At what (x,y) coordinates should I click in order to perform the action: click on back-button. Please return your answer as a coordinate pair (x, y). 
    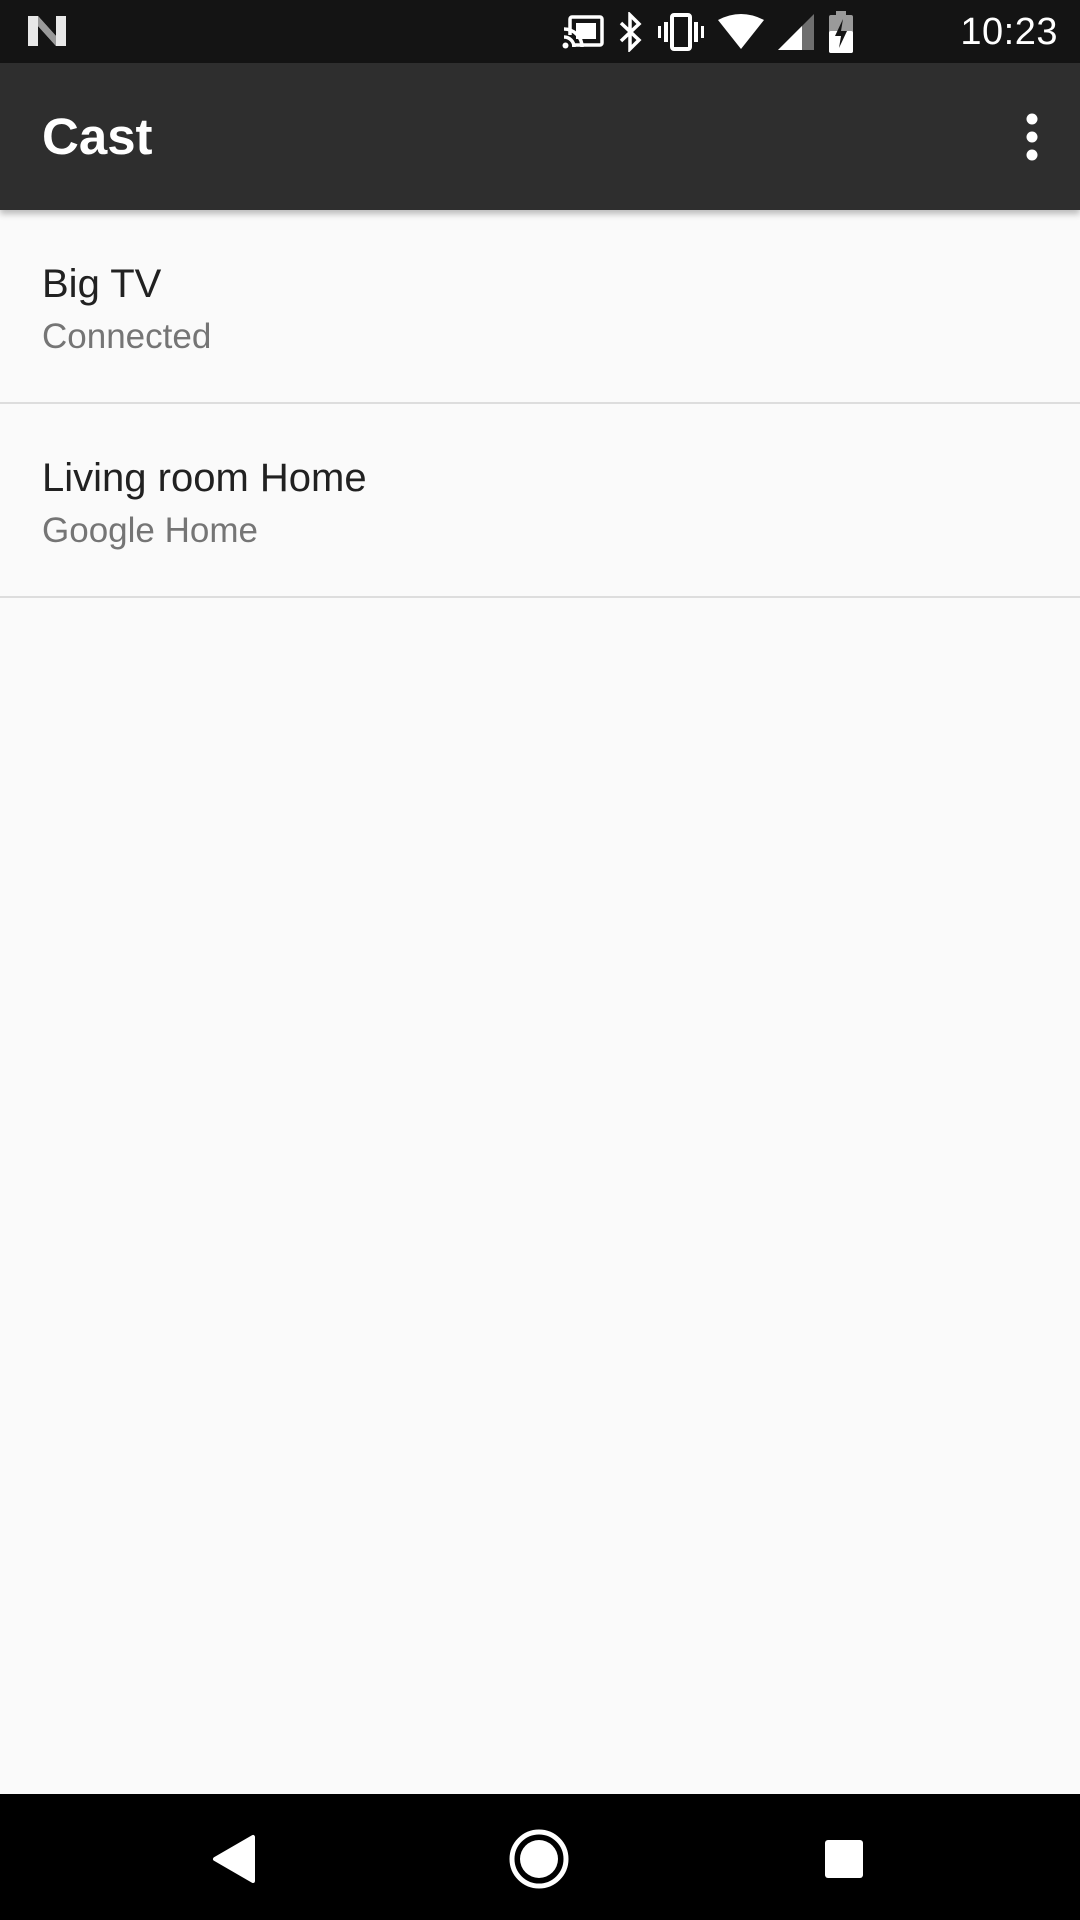
    Looking at the image, I should click on (235, 1859).